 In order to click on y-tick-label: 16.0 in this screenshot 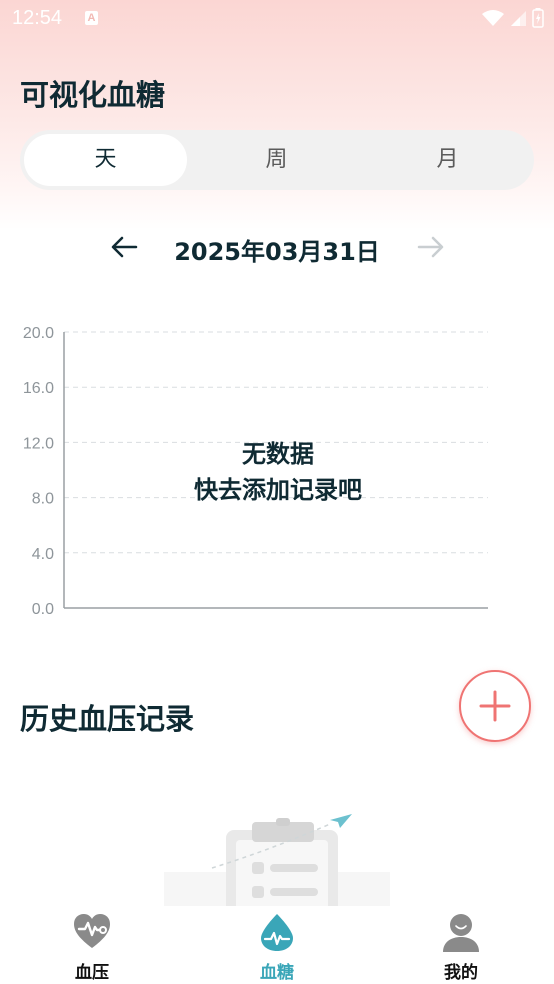, I will do `click(38, 388)`.